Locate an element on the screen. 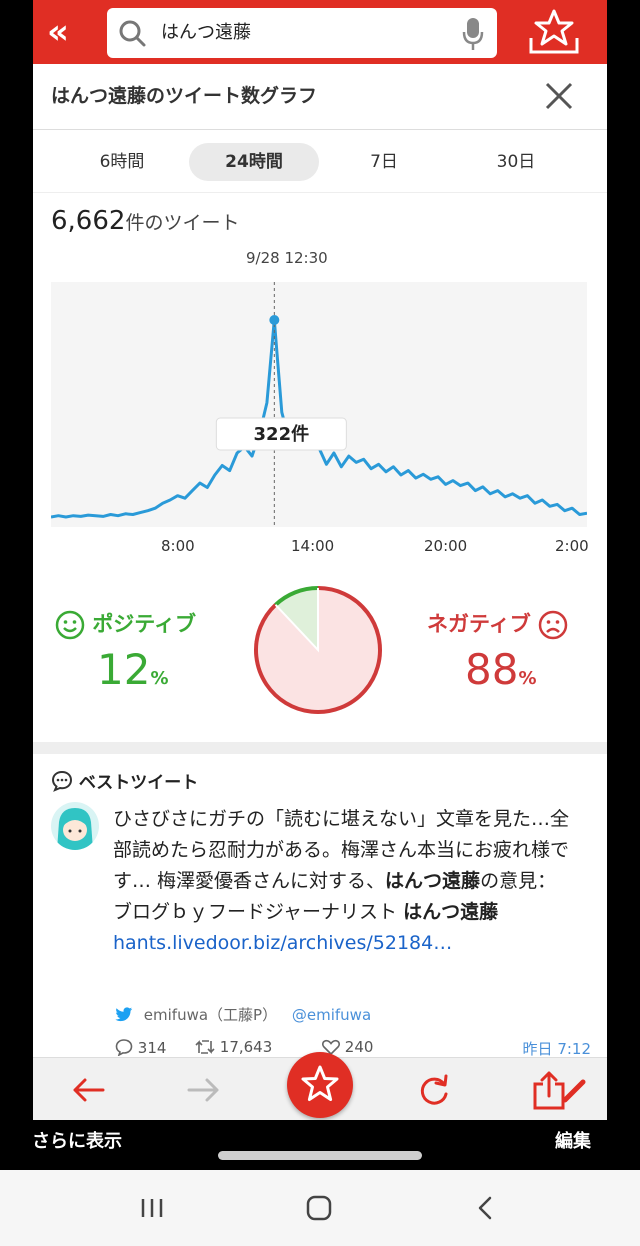 The height and width of the screenshot is (1246, 640). system-nav-bar is located at coordinates (320, 1208).